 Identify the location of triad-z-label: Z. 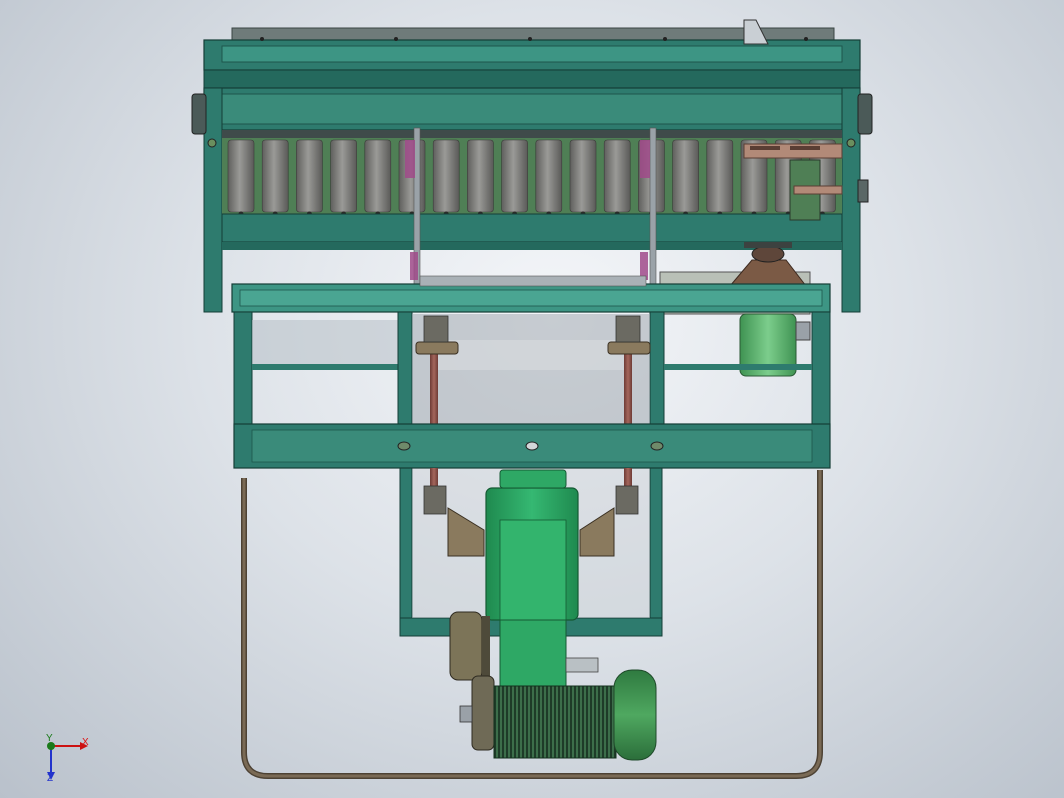
(50, 778).